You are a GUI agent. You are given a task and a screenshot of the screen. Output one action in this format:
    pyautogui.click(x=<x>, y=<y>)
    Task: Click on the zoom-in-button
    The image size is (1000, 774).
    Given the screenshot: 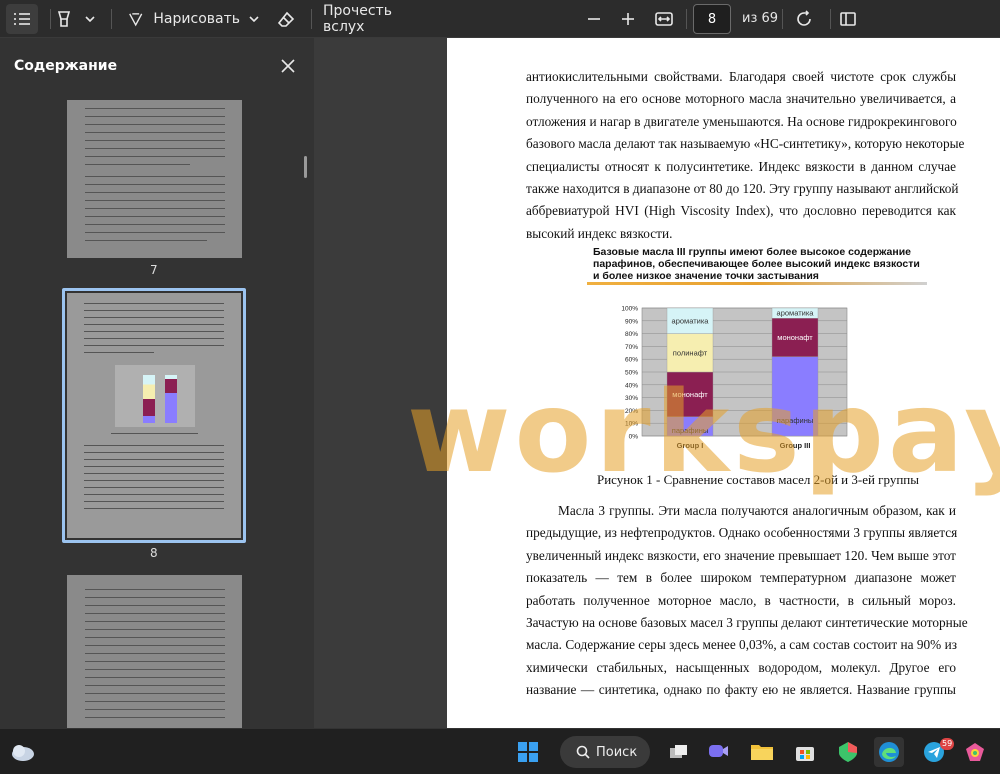 What is the action you would take?
    pyautogui.click(x=628, y=19)
    